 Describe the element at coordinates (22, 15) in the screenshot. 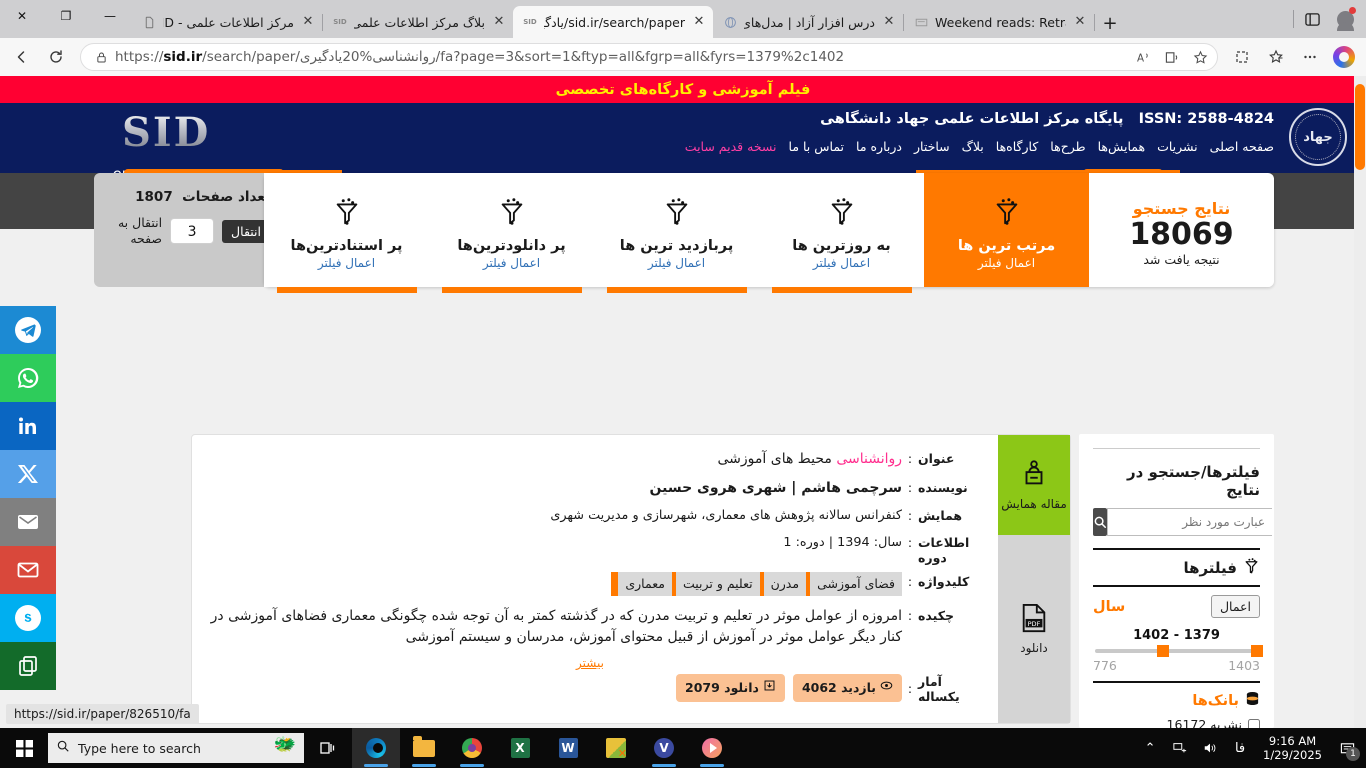

I see `close-window-button: ✕` at that location.